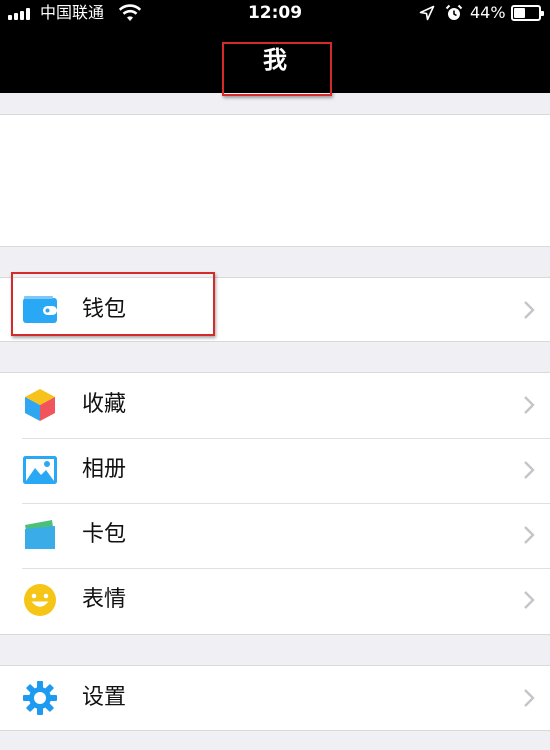 The height and width of the screenshot is (750, 550). I want to click on cube-icon, so click(40, 405).